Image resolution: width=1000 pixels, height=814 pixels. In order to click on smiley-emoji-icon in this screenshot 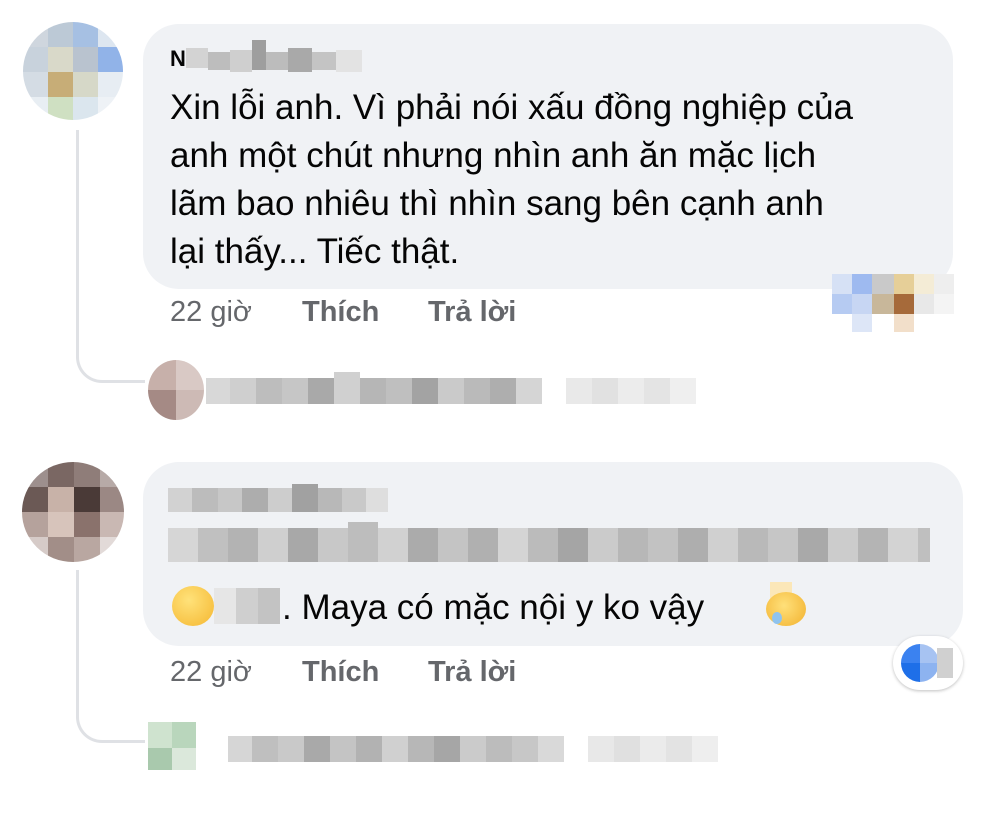, I will do `click(193, 606)`.